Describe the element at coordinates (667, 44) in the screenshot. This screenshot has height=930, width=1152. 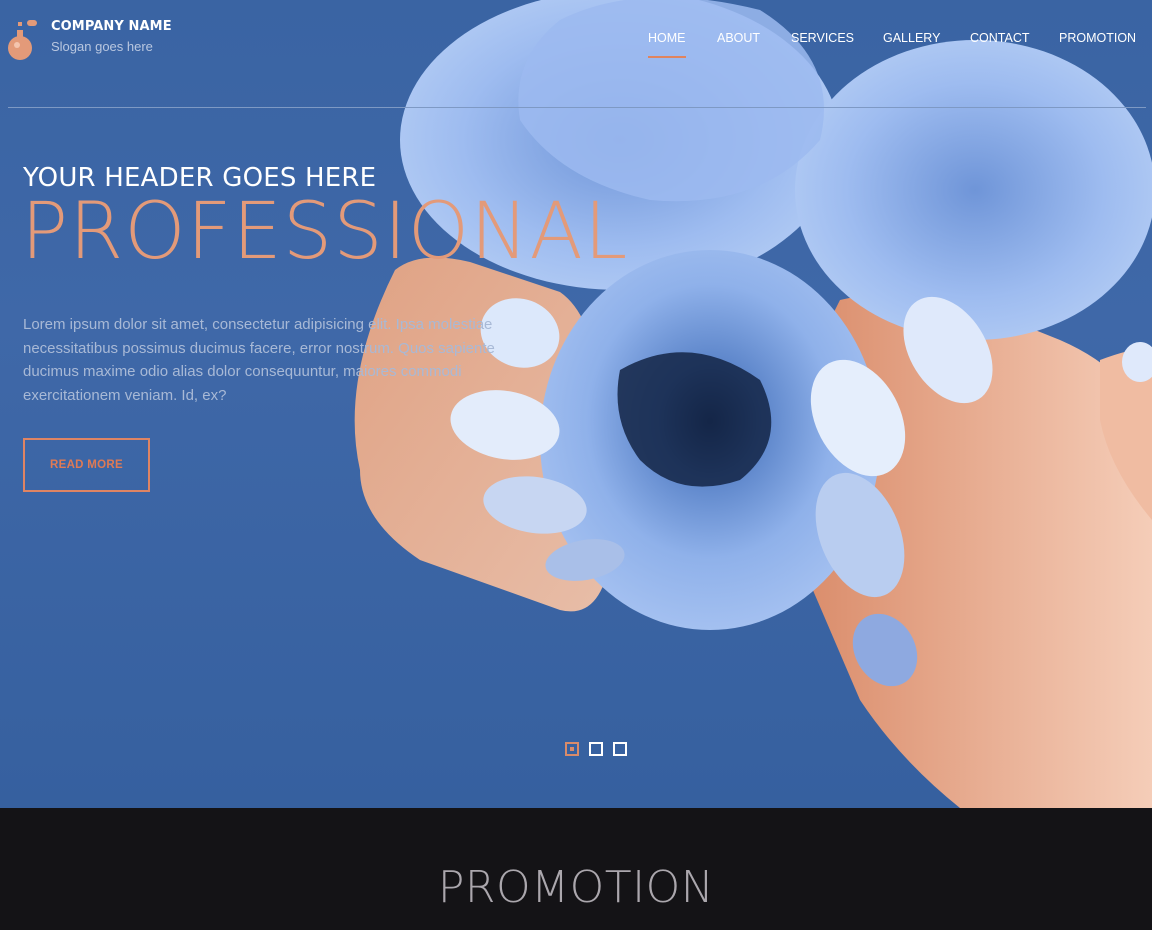
I see `nav-item-home: HOME` at that location.